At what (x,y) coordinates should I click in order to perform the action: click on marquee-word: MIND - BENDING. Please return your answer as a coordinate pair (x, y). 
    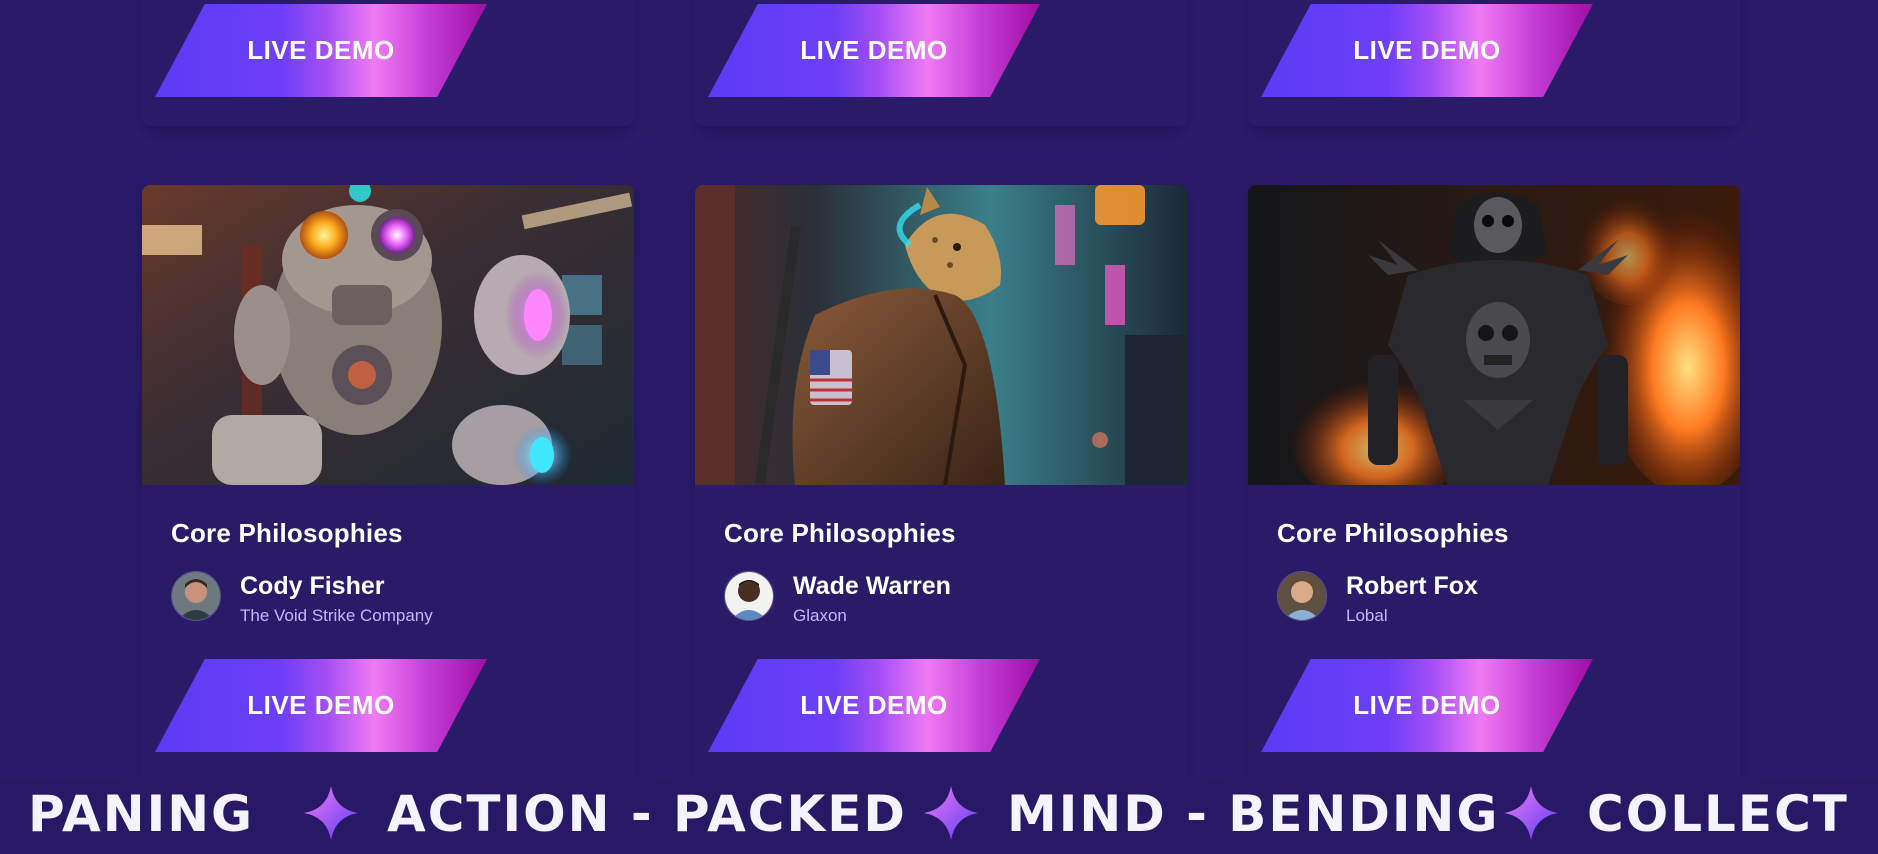
    Looking at the image, I should click on (1253, 814).